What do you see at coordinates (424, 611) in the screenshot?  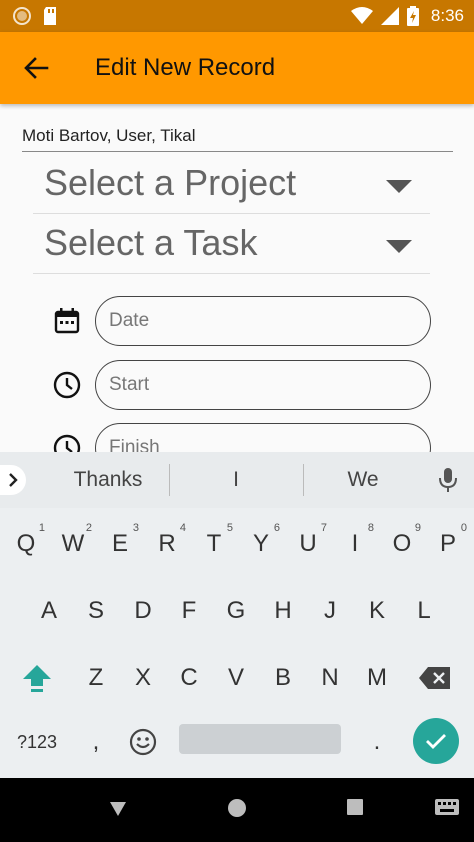 I see `key-l: L` at bounding box center [424, 611].